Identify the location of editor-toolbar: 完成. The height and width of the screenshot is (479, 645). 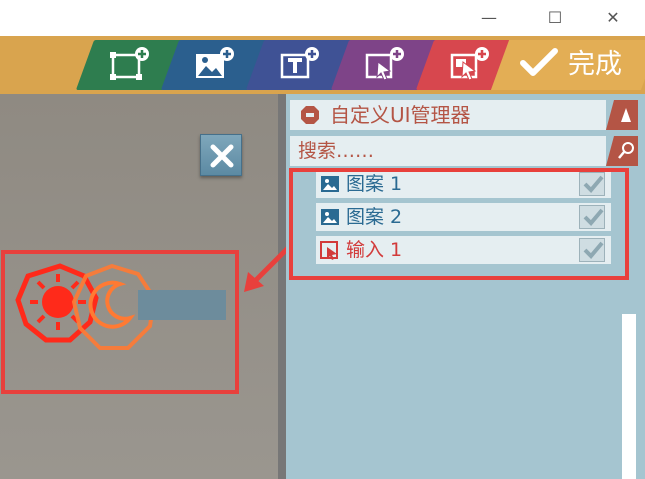
(322, 65).